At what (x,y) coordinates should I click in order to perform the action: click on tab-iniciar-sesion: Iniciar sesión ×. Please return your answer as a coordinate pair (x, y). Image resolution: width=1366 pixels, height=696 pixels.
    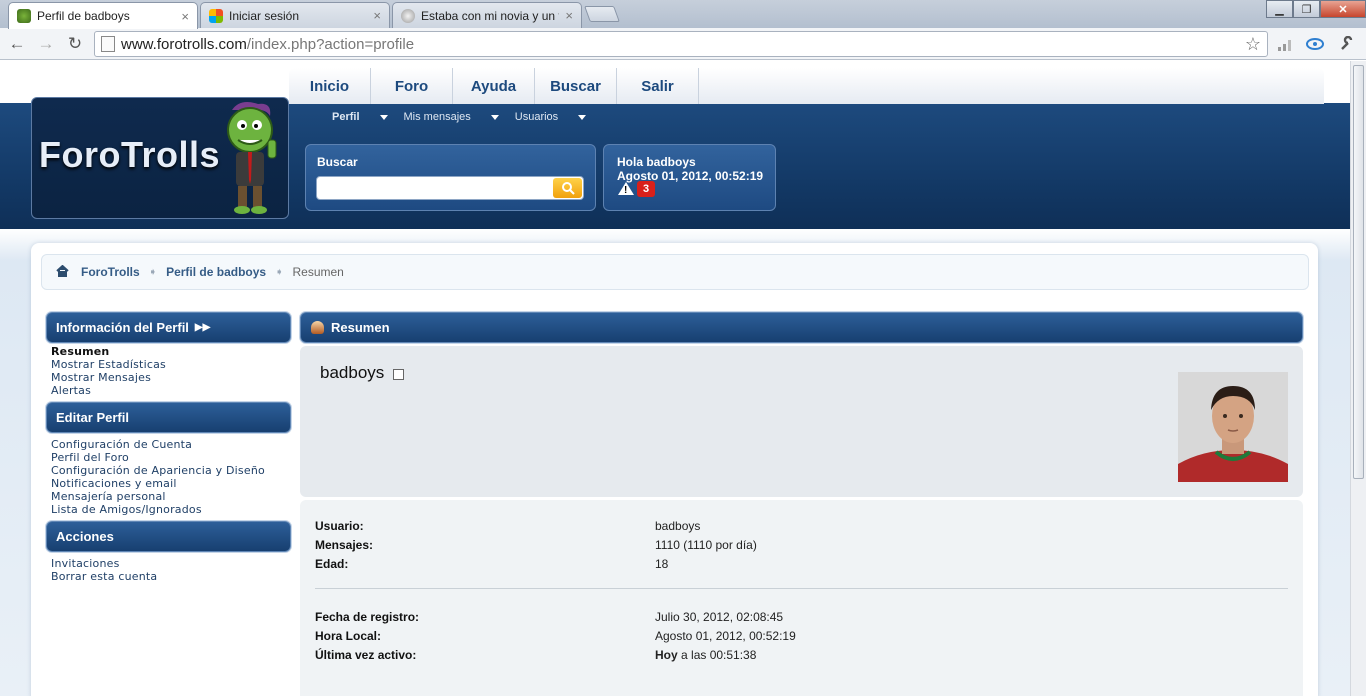
    Looking at the image, I should click on (295, 15).